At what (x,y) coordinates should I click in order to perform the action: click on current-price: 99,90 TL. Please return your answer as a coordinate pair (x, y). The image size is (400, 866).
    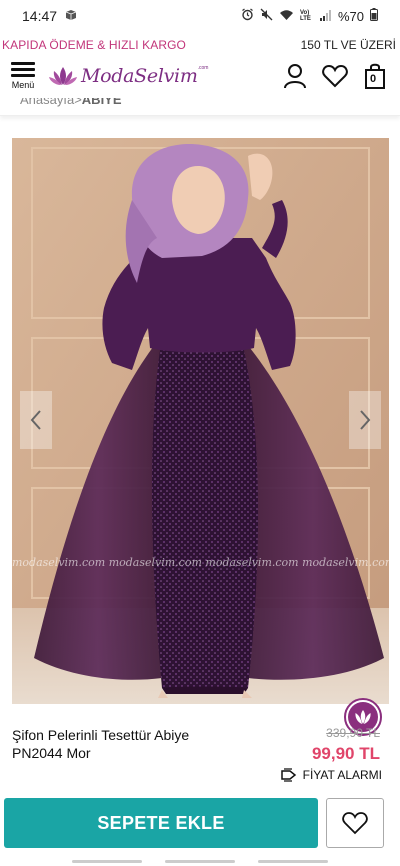
    Looking at the image, I should click on (345, 753).